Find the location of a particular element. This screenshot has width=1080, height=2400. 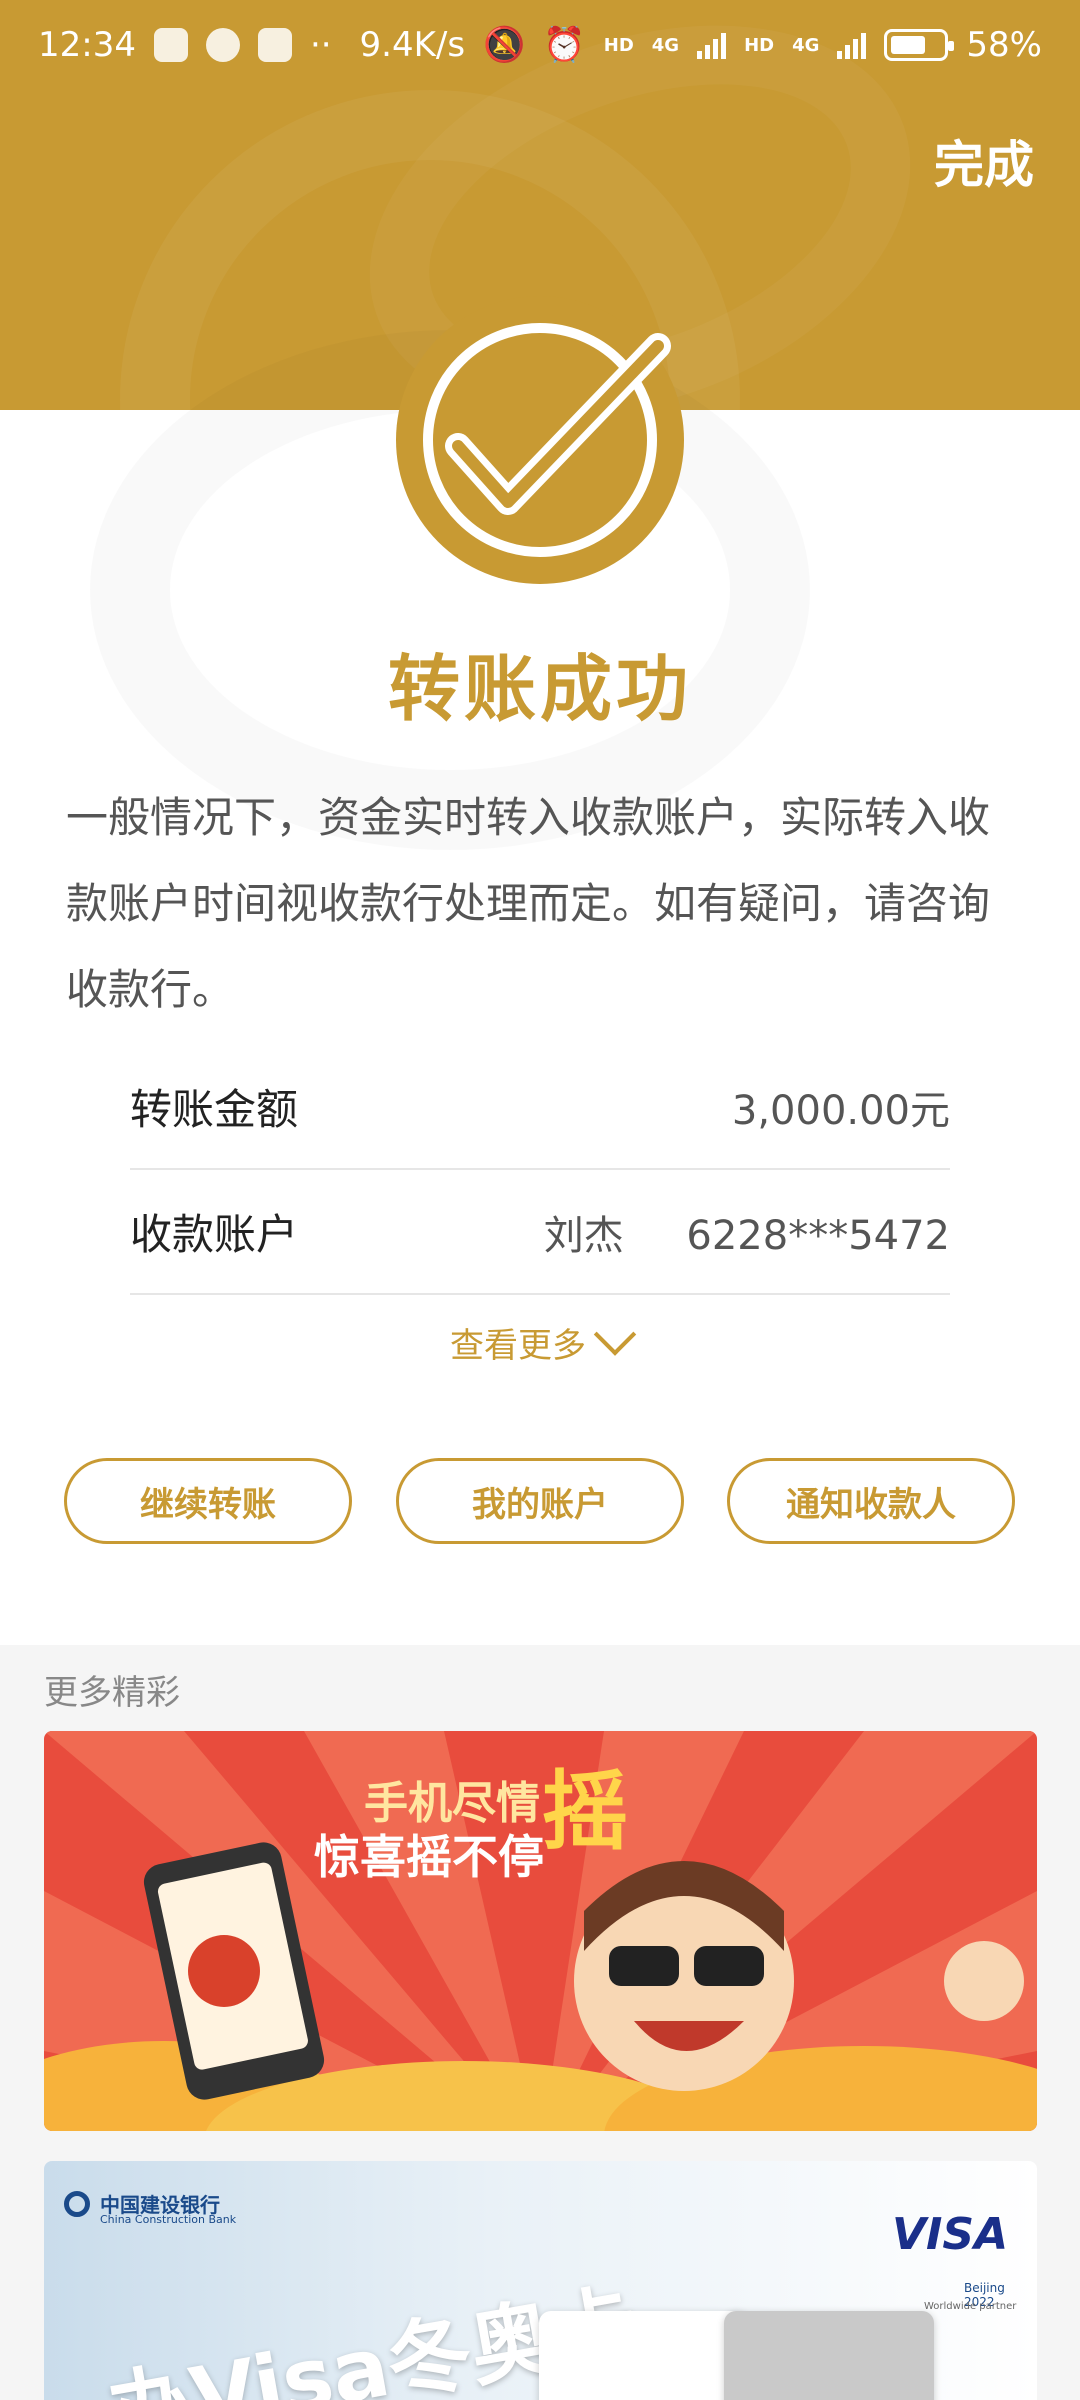

battery-icon is located at coordinates (919, 45).